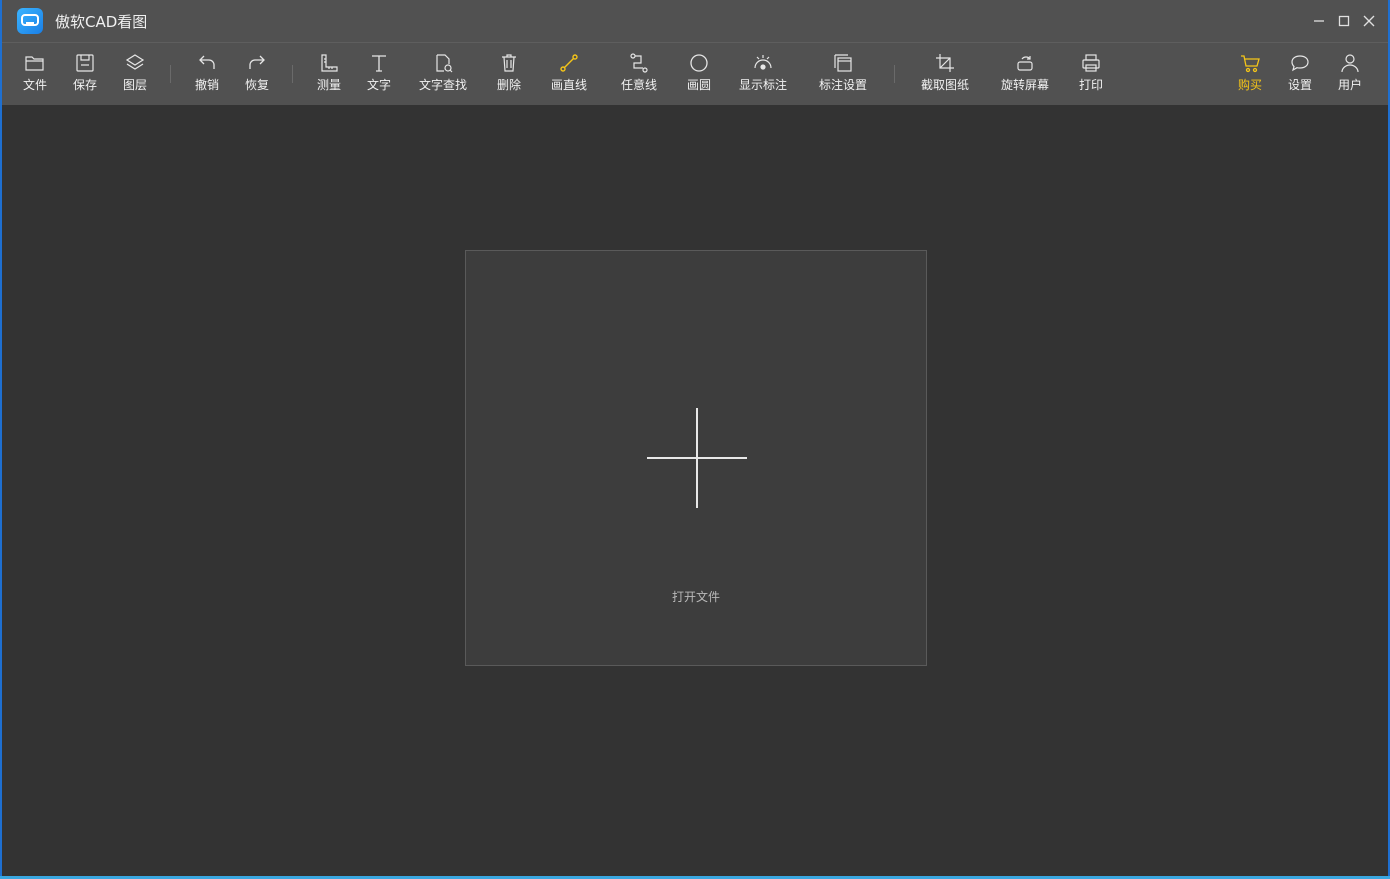 The image size is (1390, 879). What do you see at coordinates (698, 85) in the screenshot?
I see `circle-label: 画圆` at bounding box center [698, 85].